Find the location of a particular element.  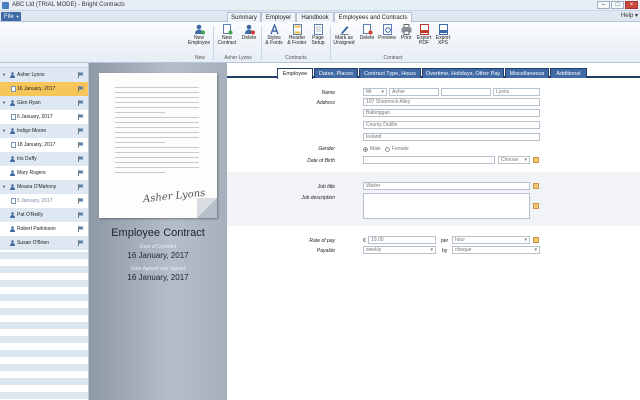

rate-input: 10.00 is located at coordinates (402, 240).